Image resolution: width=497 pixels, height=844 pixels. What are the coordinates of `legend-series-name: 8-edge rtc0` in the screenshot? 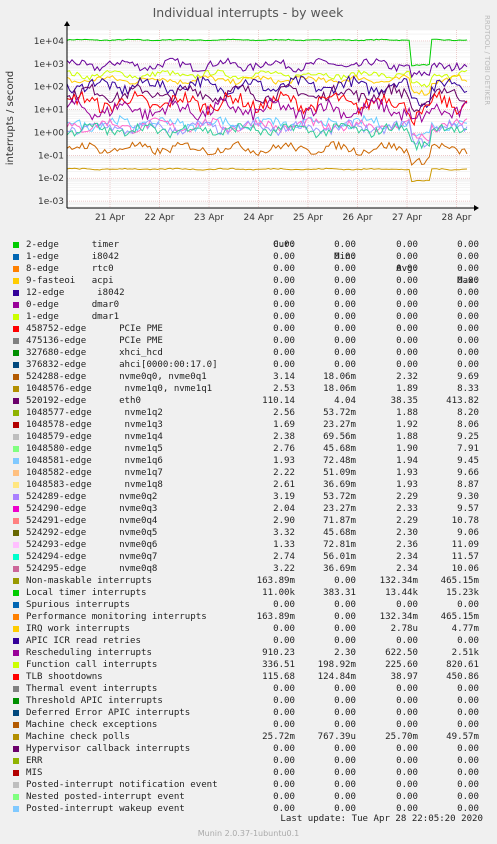 It's located at (70, 269).